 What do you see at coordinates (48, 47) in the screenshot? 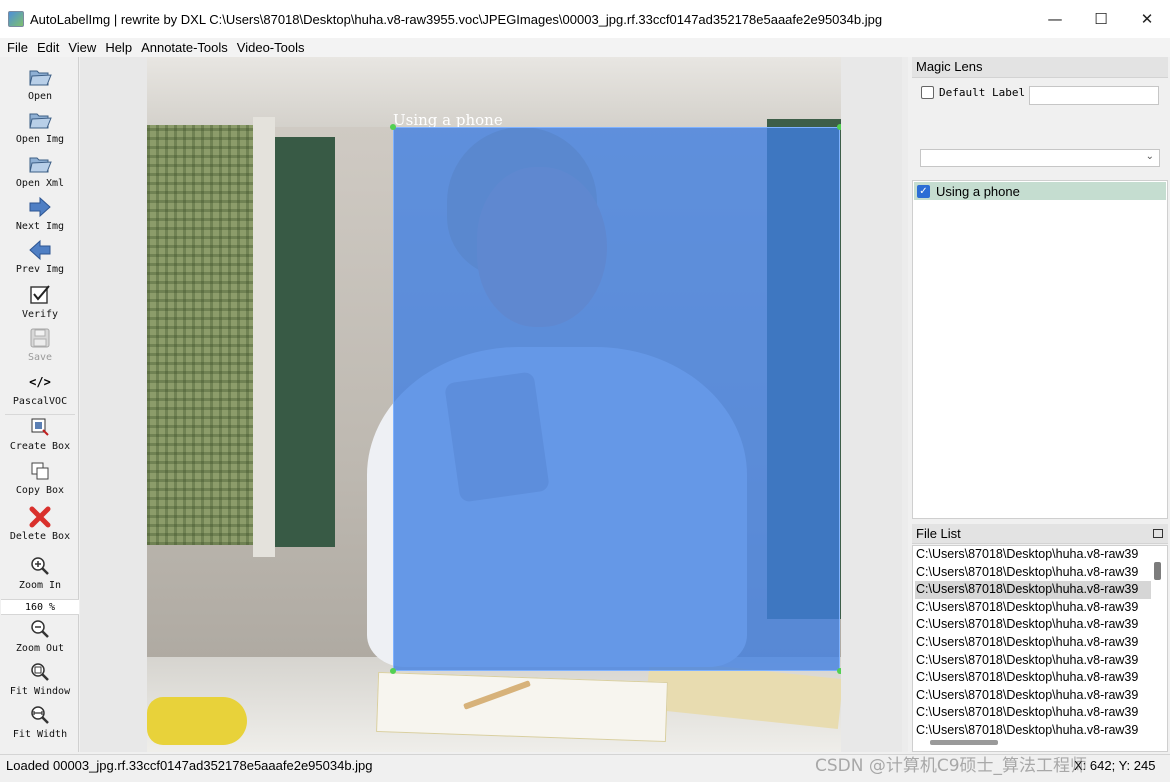
I see `menu-edit: Edit` at bounding box center [48, 47].